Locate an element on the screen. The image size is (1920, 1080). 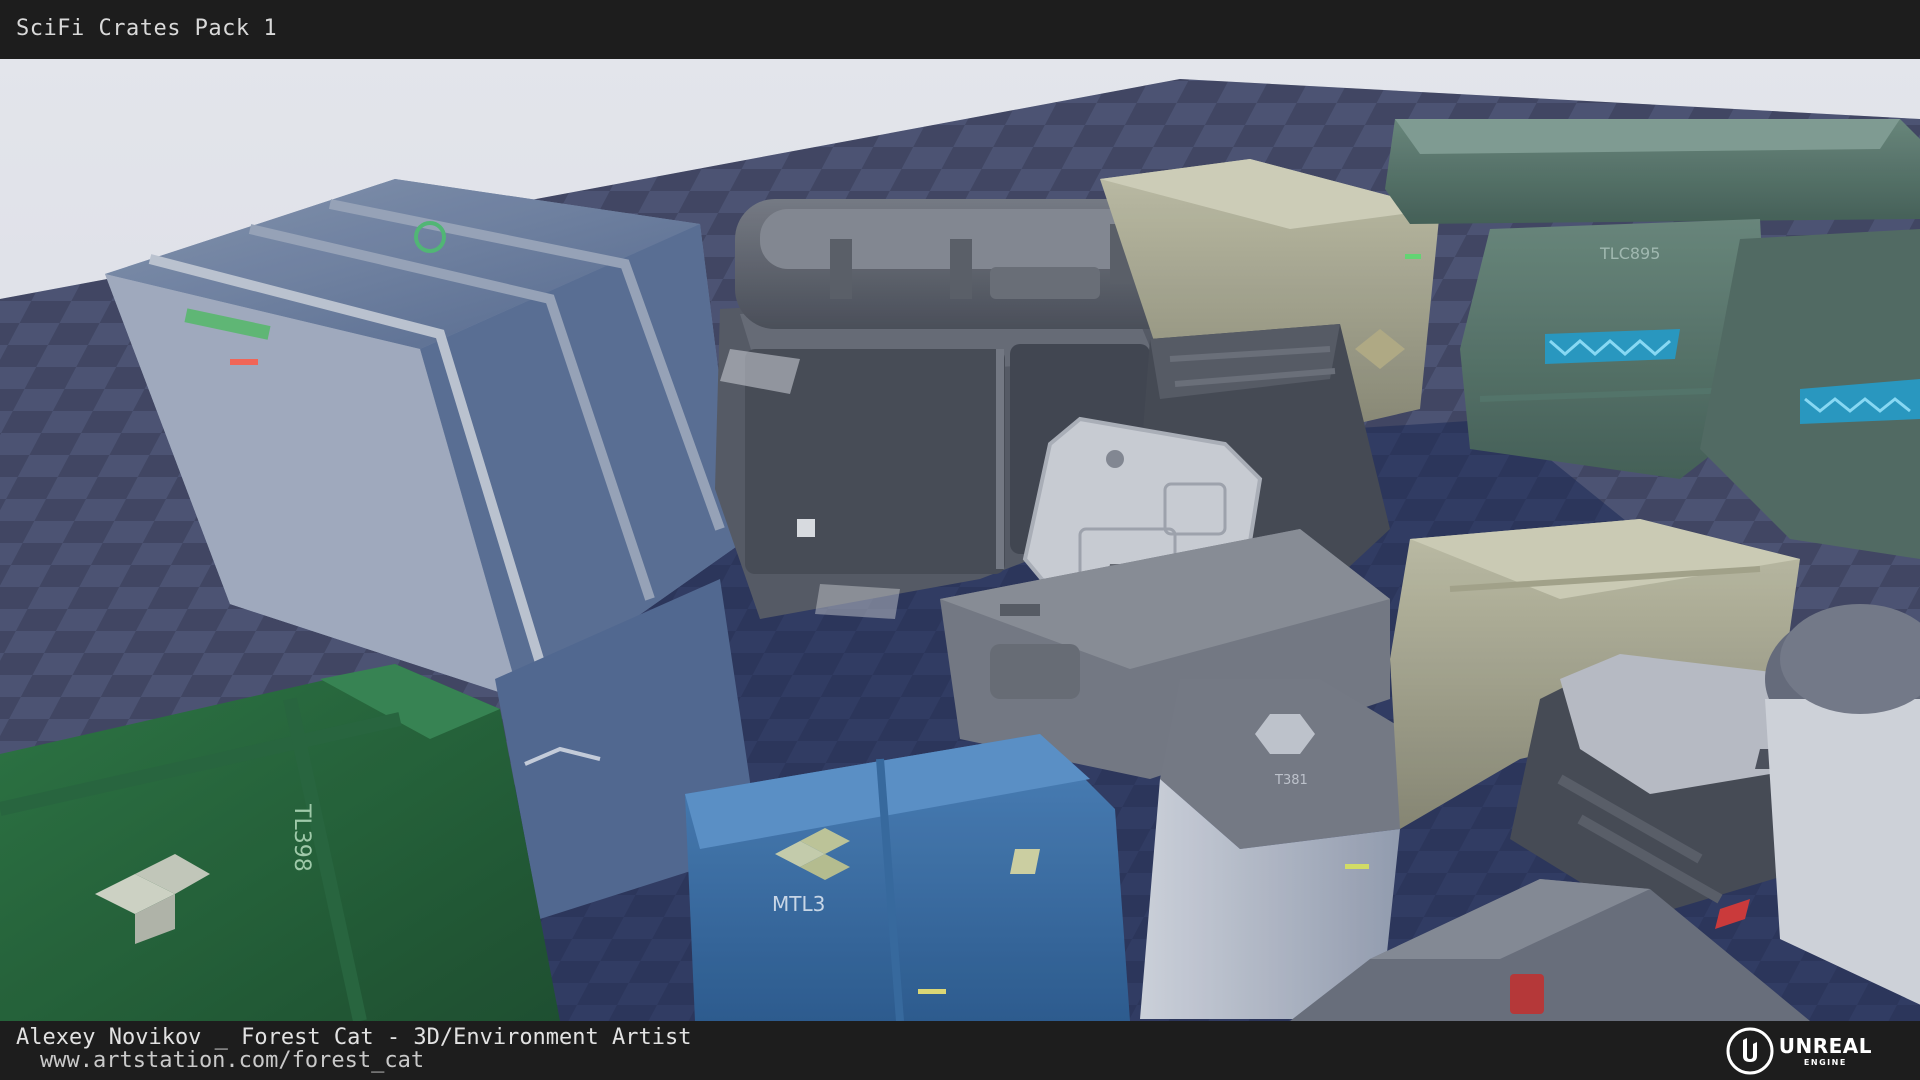
unreal-engine-logo: UNREAL ENGINE is located at coordinates (1798, 1051).